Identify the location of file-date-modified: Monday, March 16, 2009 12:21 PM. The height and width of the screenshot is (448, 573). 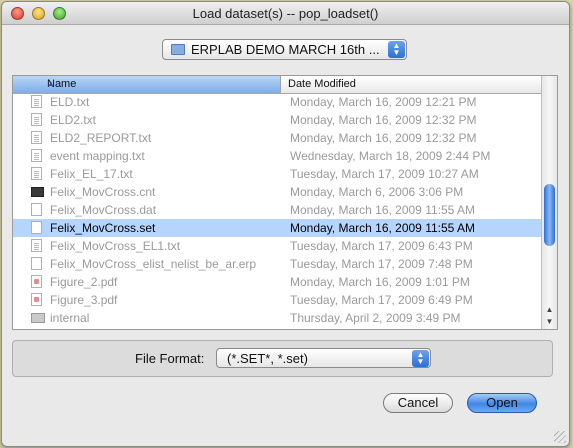
(383, 102).